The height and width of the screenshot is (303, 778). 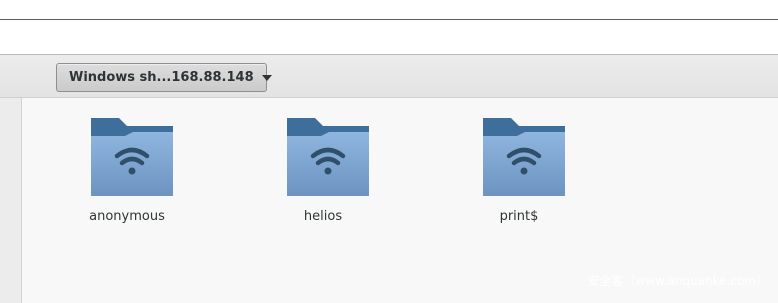 What do you see at coordinates (266, 77) in the screenshot?
I see `chevron-down-icon` at bounding box center [266, 77].